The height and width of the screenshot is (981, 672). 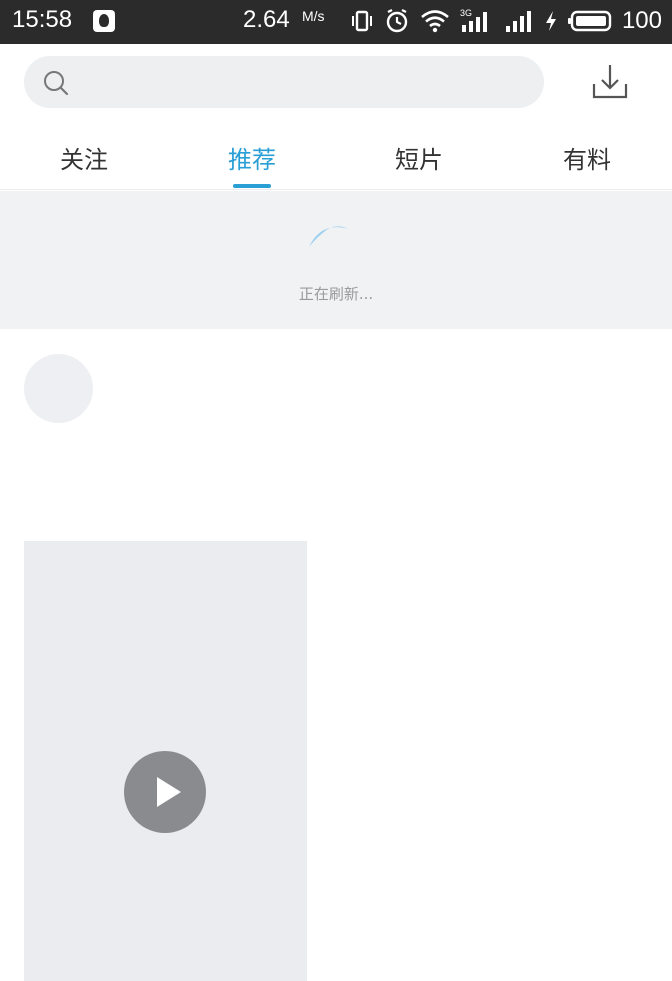 I want to click on play-icon, so click(x=165, y=792).